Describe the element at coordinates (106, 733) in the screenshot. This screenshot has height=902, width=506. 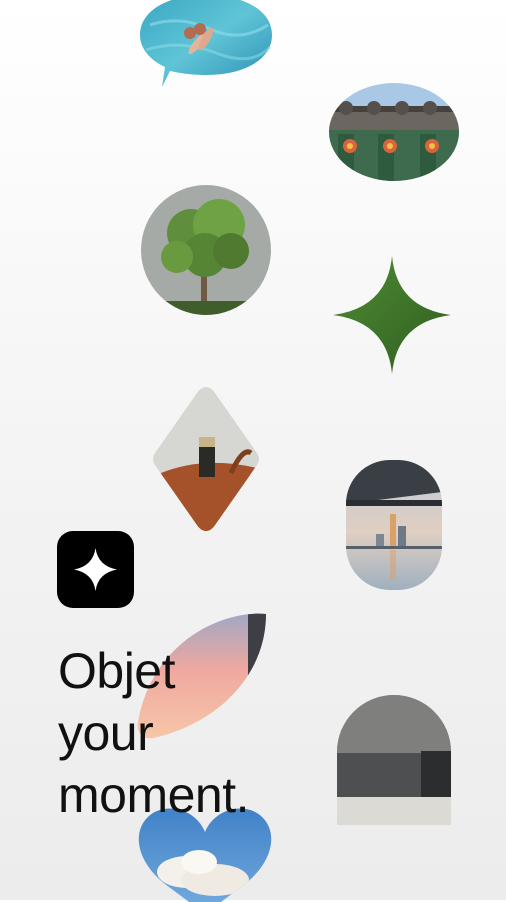
I see `tagline-line-2: your` at that location.